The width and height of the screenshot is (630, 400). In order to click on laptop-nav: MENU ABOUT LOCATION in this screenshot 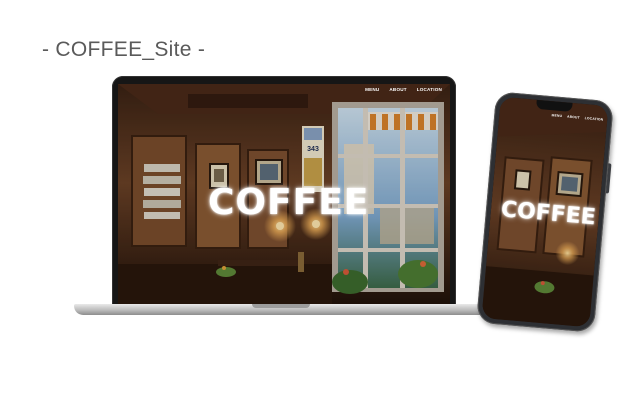, I will do `click(403, 89)`.